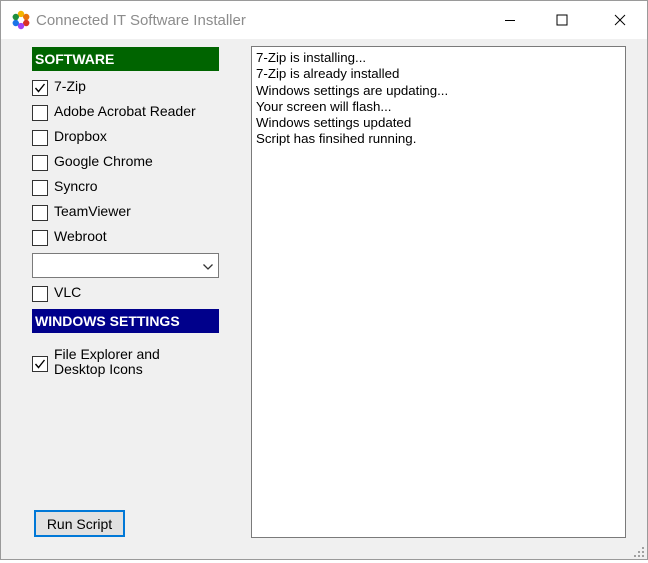  I want to click on checkbox-vlc: VLC, so click(56, 294).